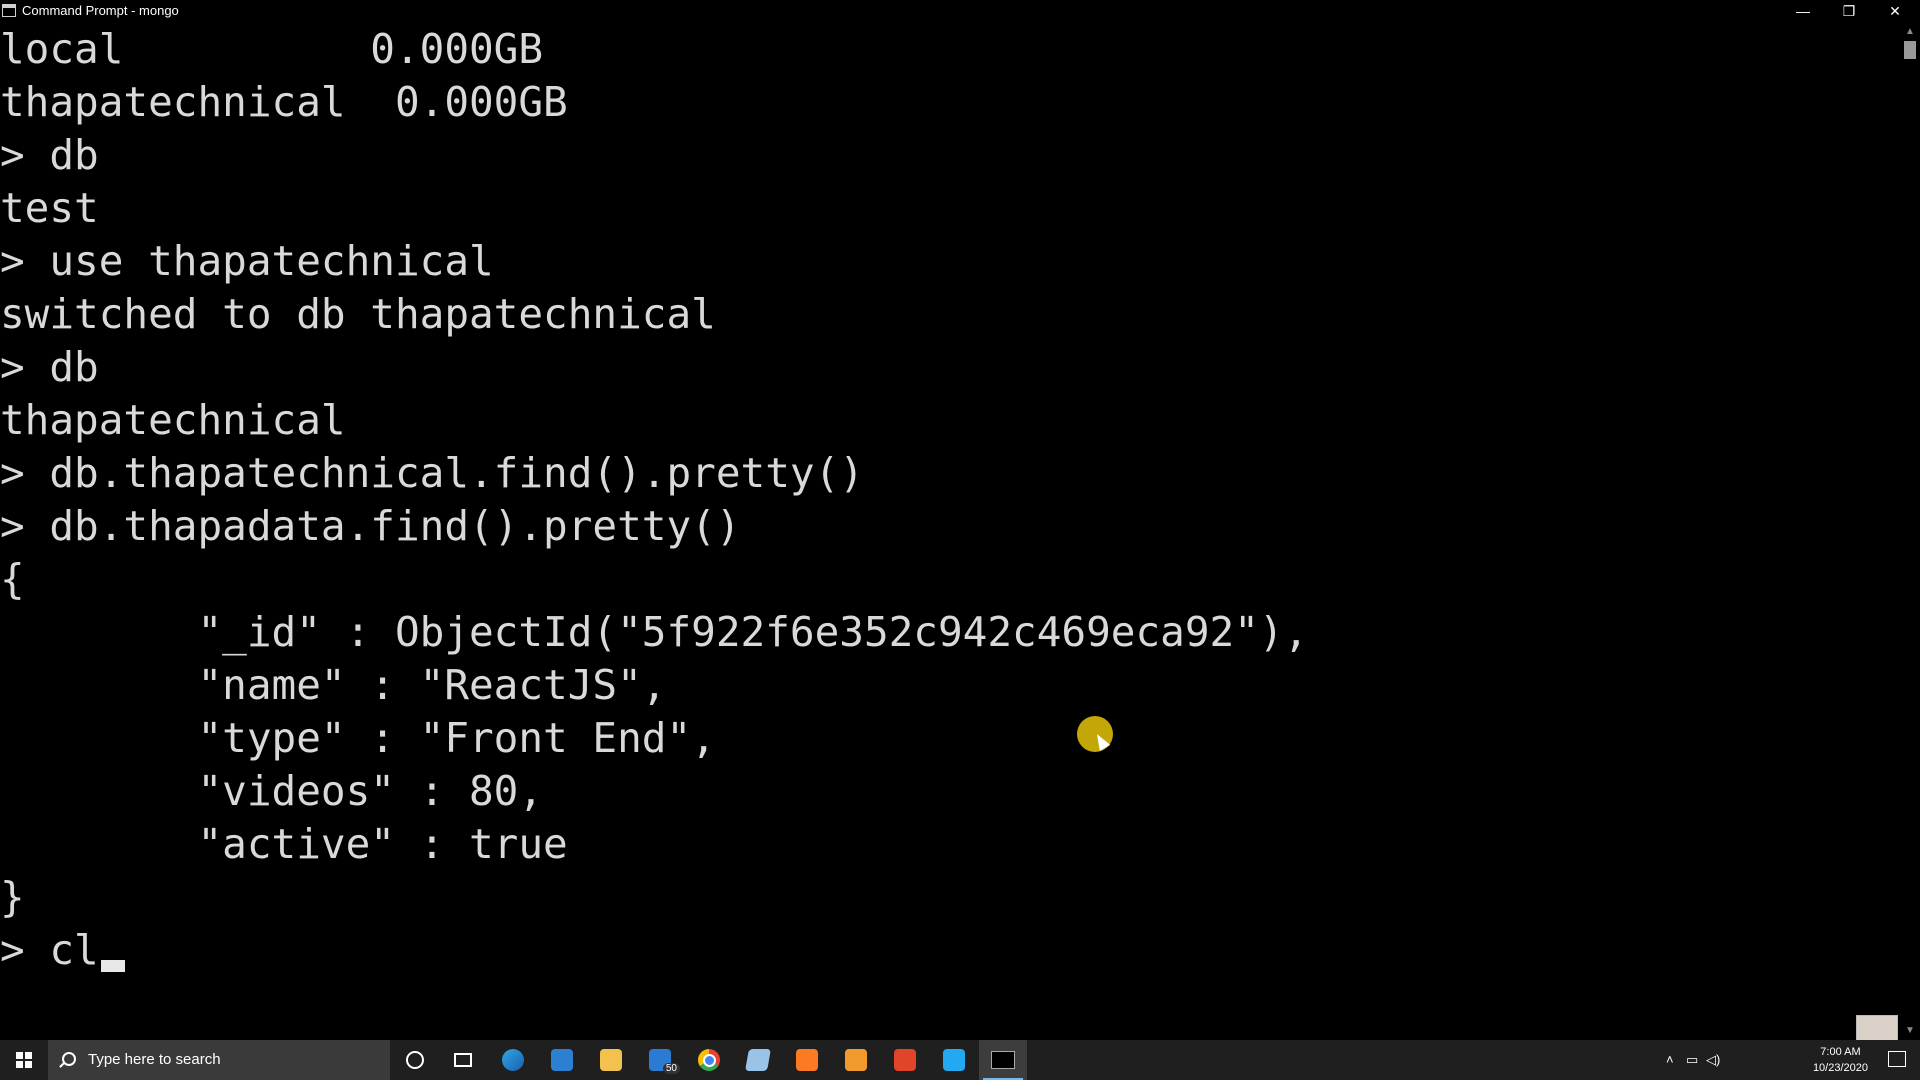 The height and width of the screenshot is (1080, 1920). What do you see at coordinates (1692, 1060) in the screenshot?
I see `network-icon: ▭` at bounding box center [1692, 1060].